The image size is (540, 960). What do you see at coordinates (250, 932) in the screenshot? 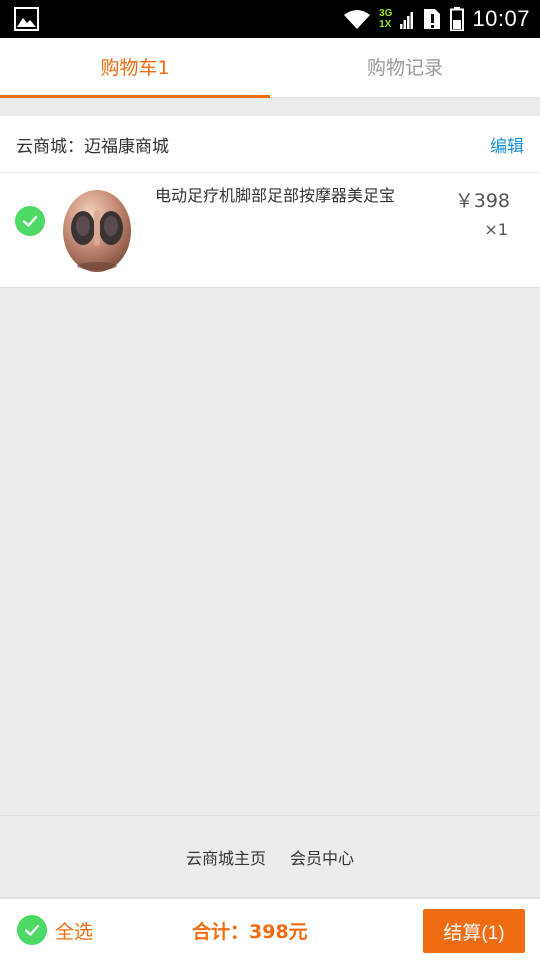
I see `total-amount: 合计：398元` at bounding box center [250, 932].